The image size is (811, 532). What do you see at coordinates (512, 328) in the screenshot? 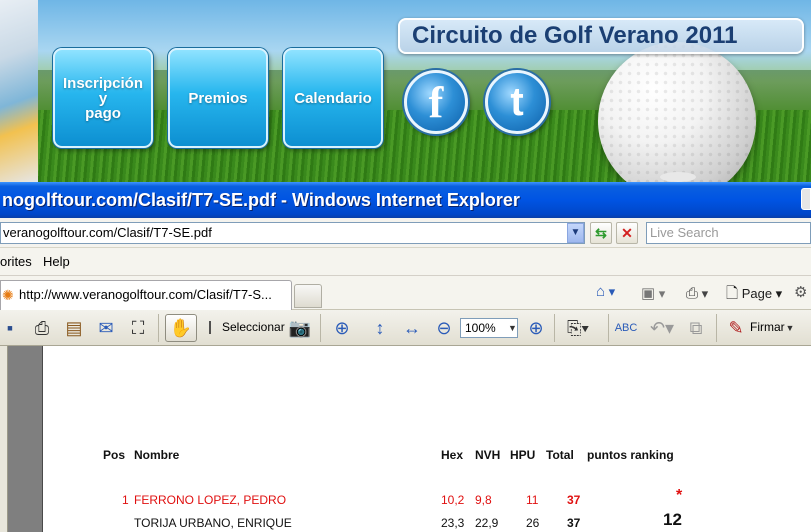
I see `zoom-dropdown-icon: ▼` at bounding box center [512, 328].